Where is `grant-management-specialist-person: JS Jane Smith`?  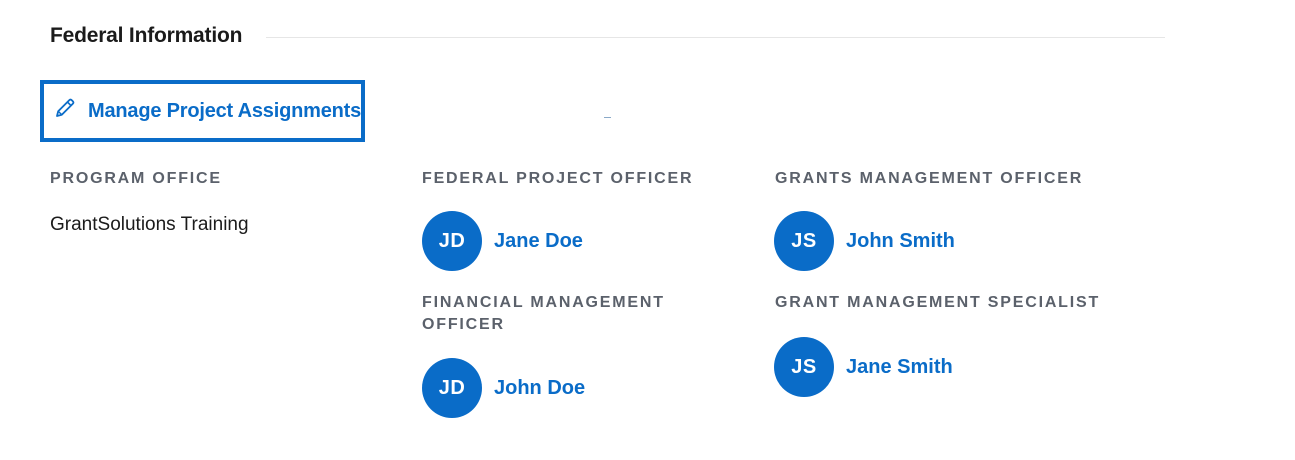
grant-management-specialist-person: JS Jane Smith is located at coordinates (863, 367).